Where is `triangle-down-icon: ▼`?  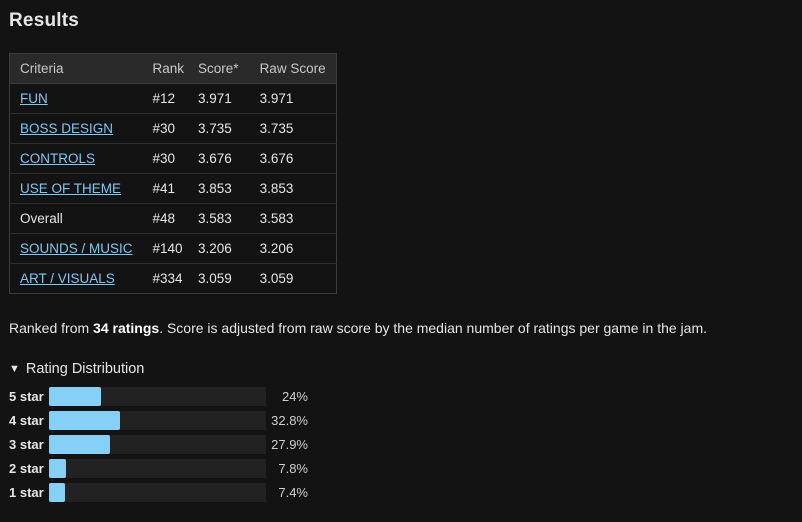 triangle-down-icon: ▼ is located at coordinates (14, 369).